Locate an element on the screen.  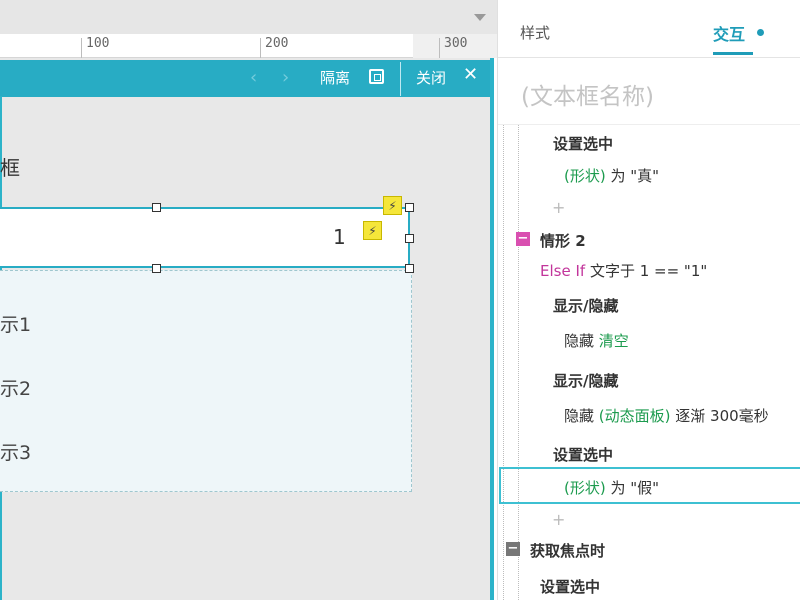
list-item: 示2 is located at coordinates (15, 387).